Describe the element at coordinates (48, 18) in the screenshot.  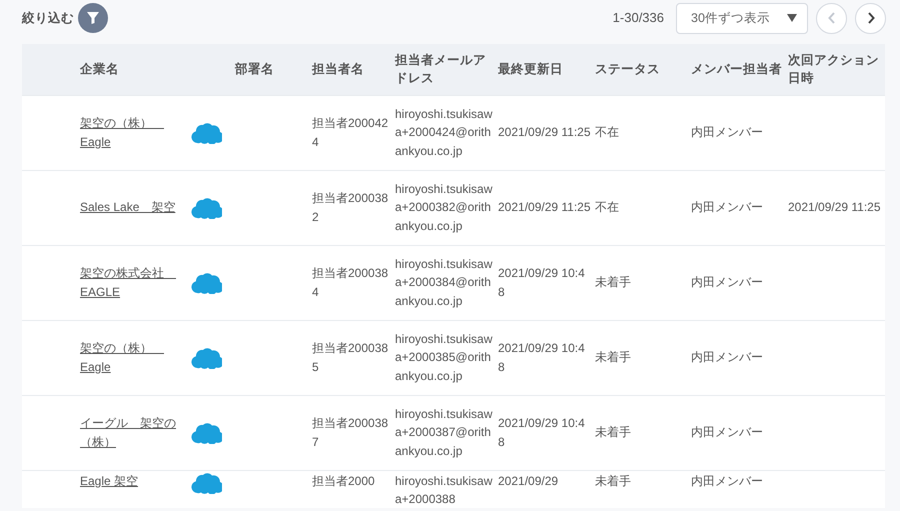
I see `filter-label: 絞り込む` at that location.